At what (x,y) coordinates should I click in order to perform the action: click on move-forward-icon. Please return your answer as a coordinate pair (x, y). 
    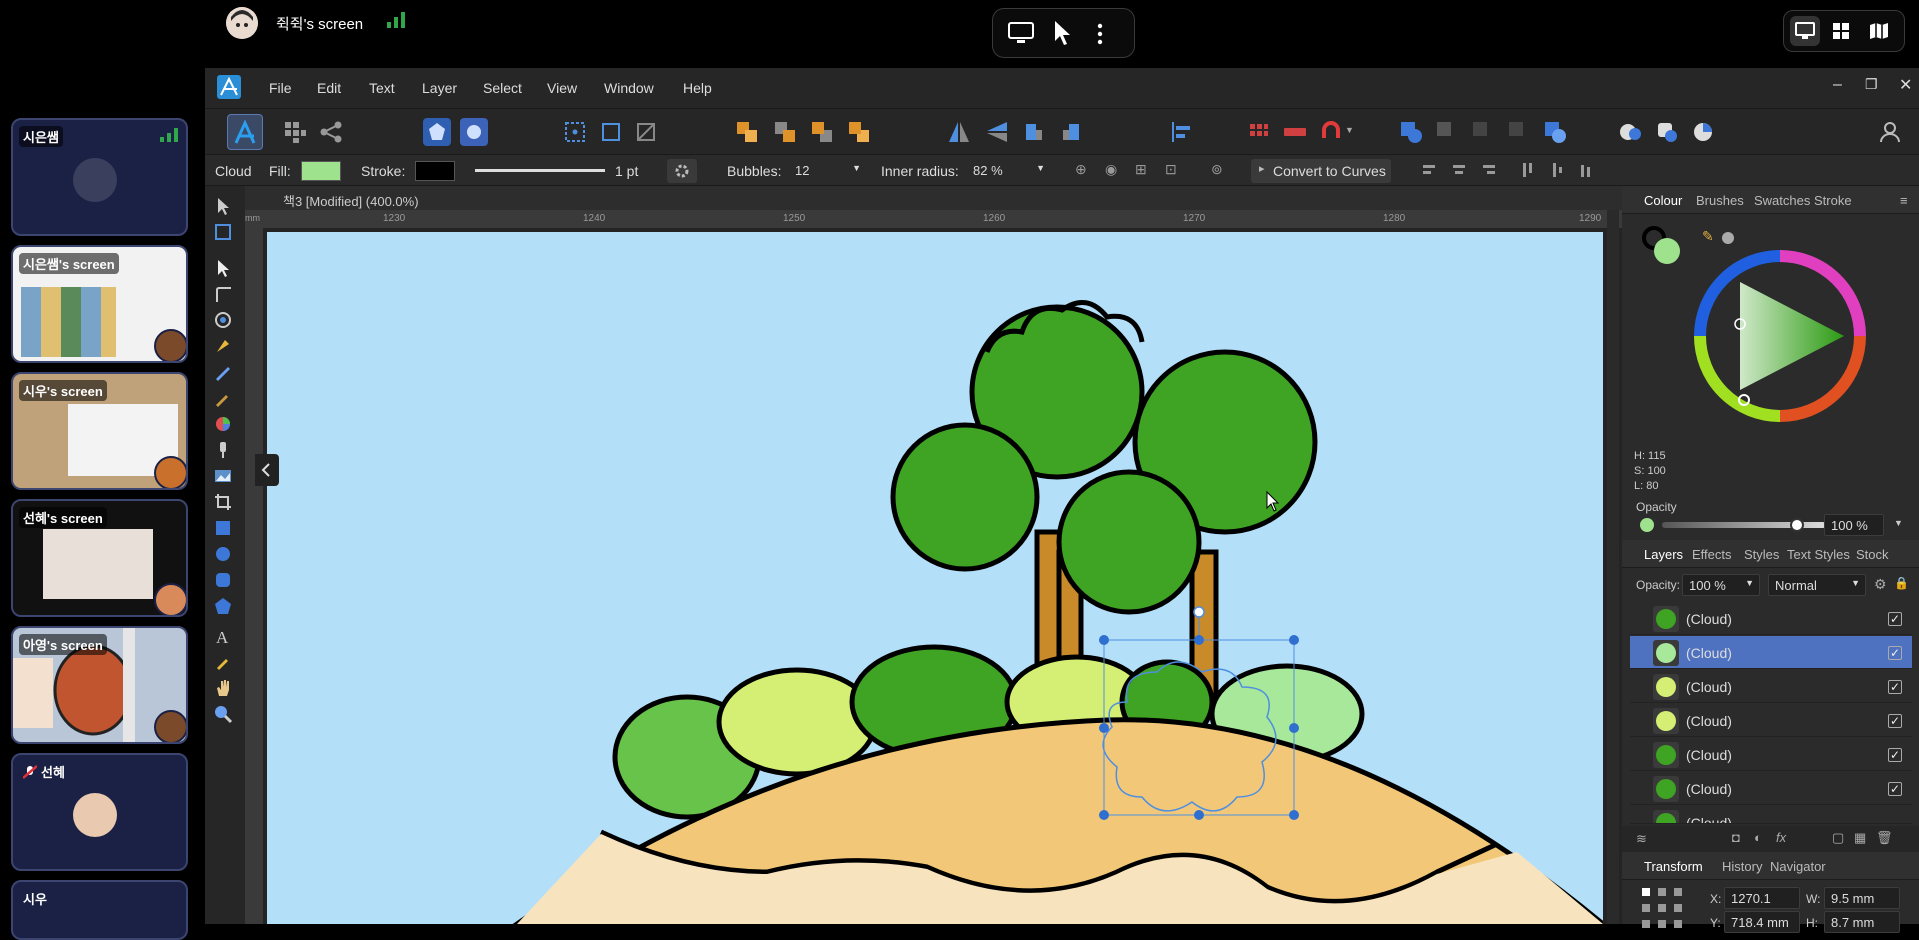
    Looking at the image, I should click on (822, 132).